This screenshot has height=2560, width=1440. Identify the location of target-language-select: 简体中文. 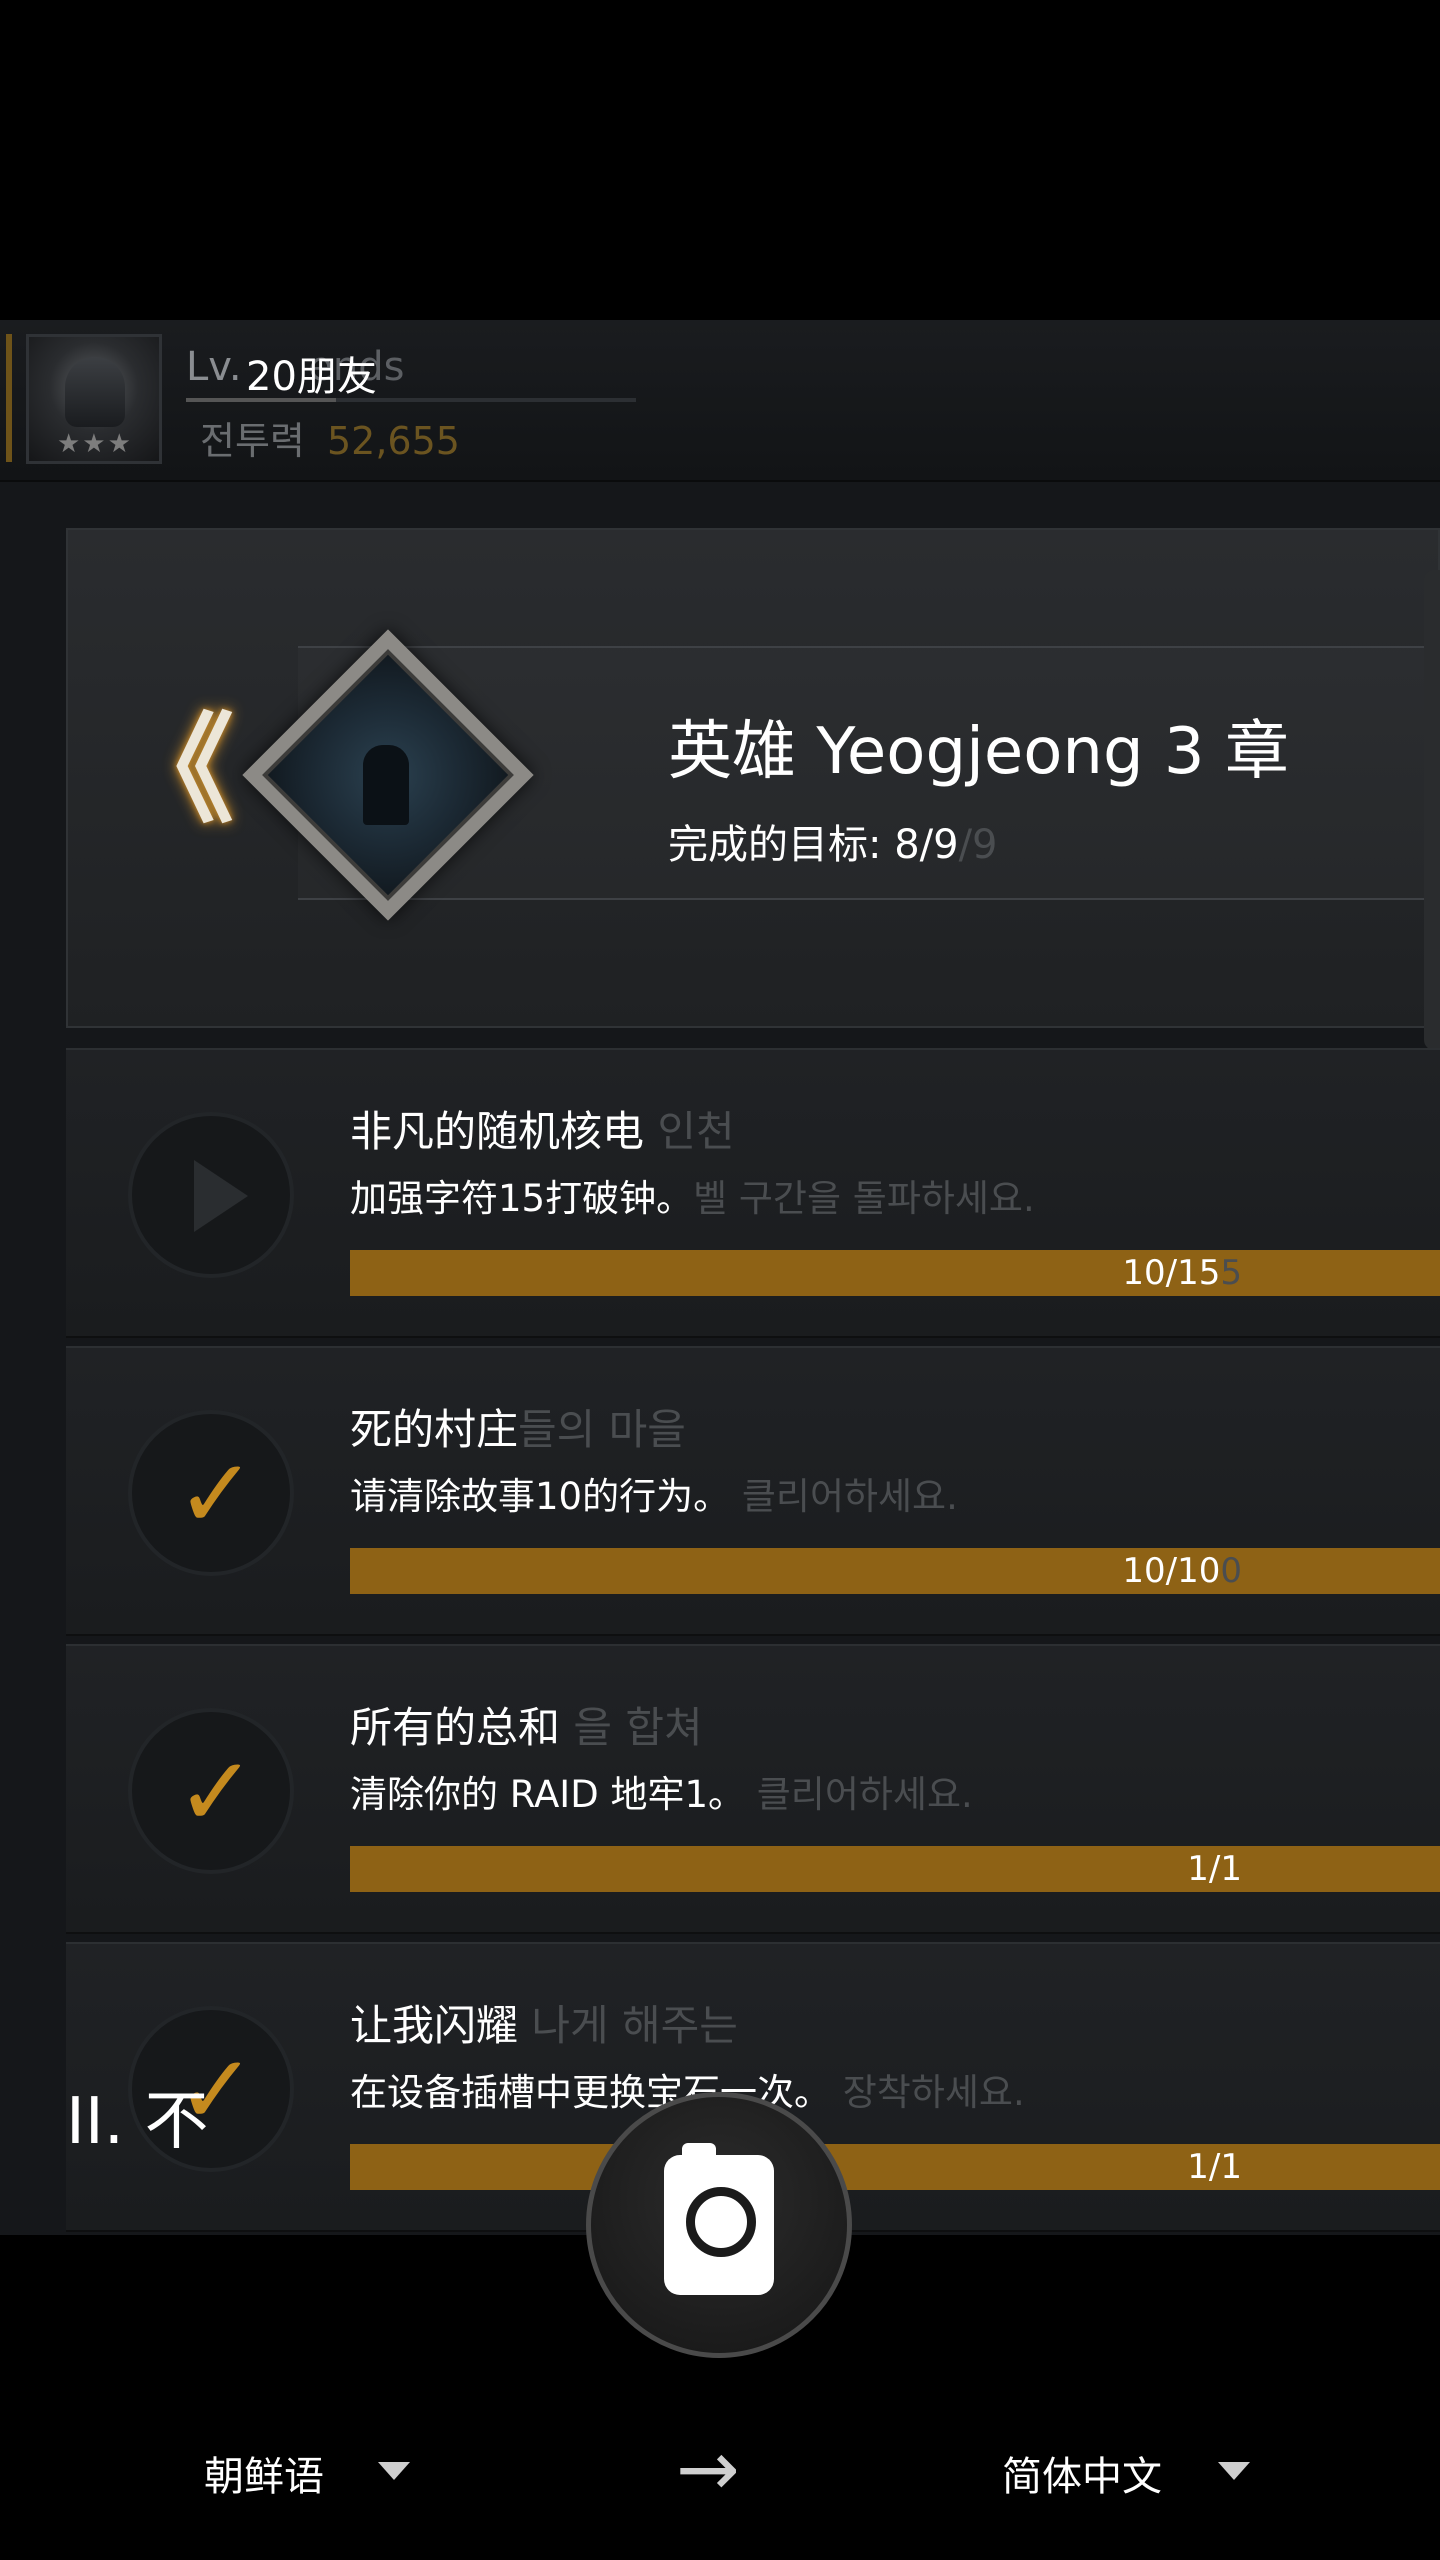
(1082, 2473).